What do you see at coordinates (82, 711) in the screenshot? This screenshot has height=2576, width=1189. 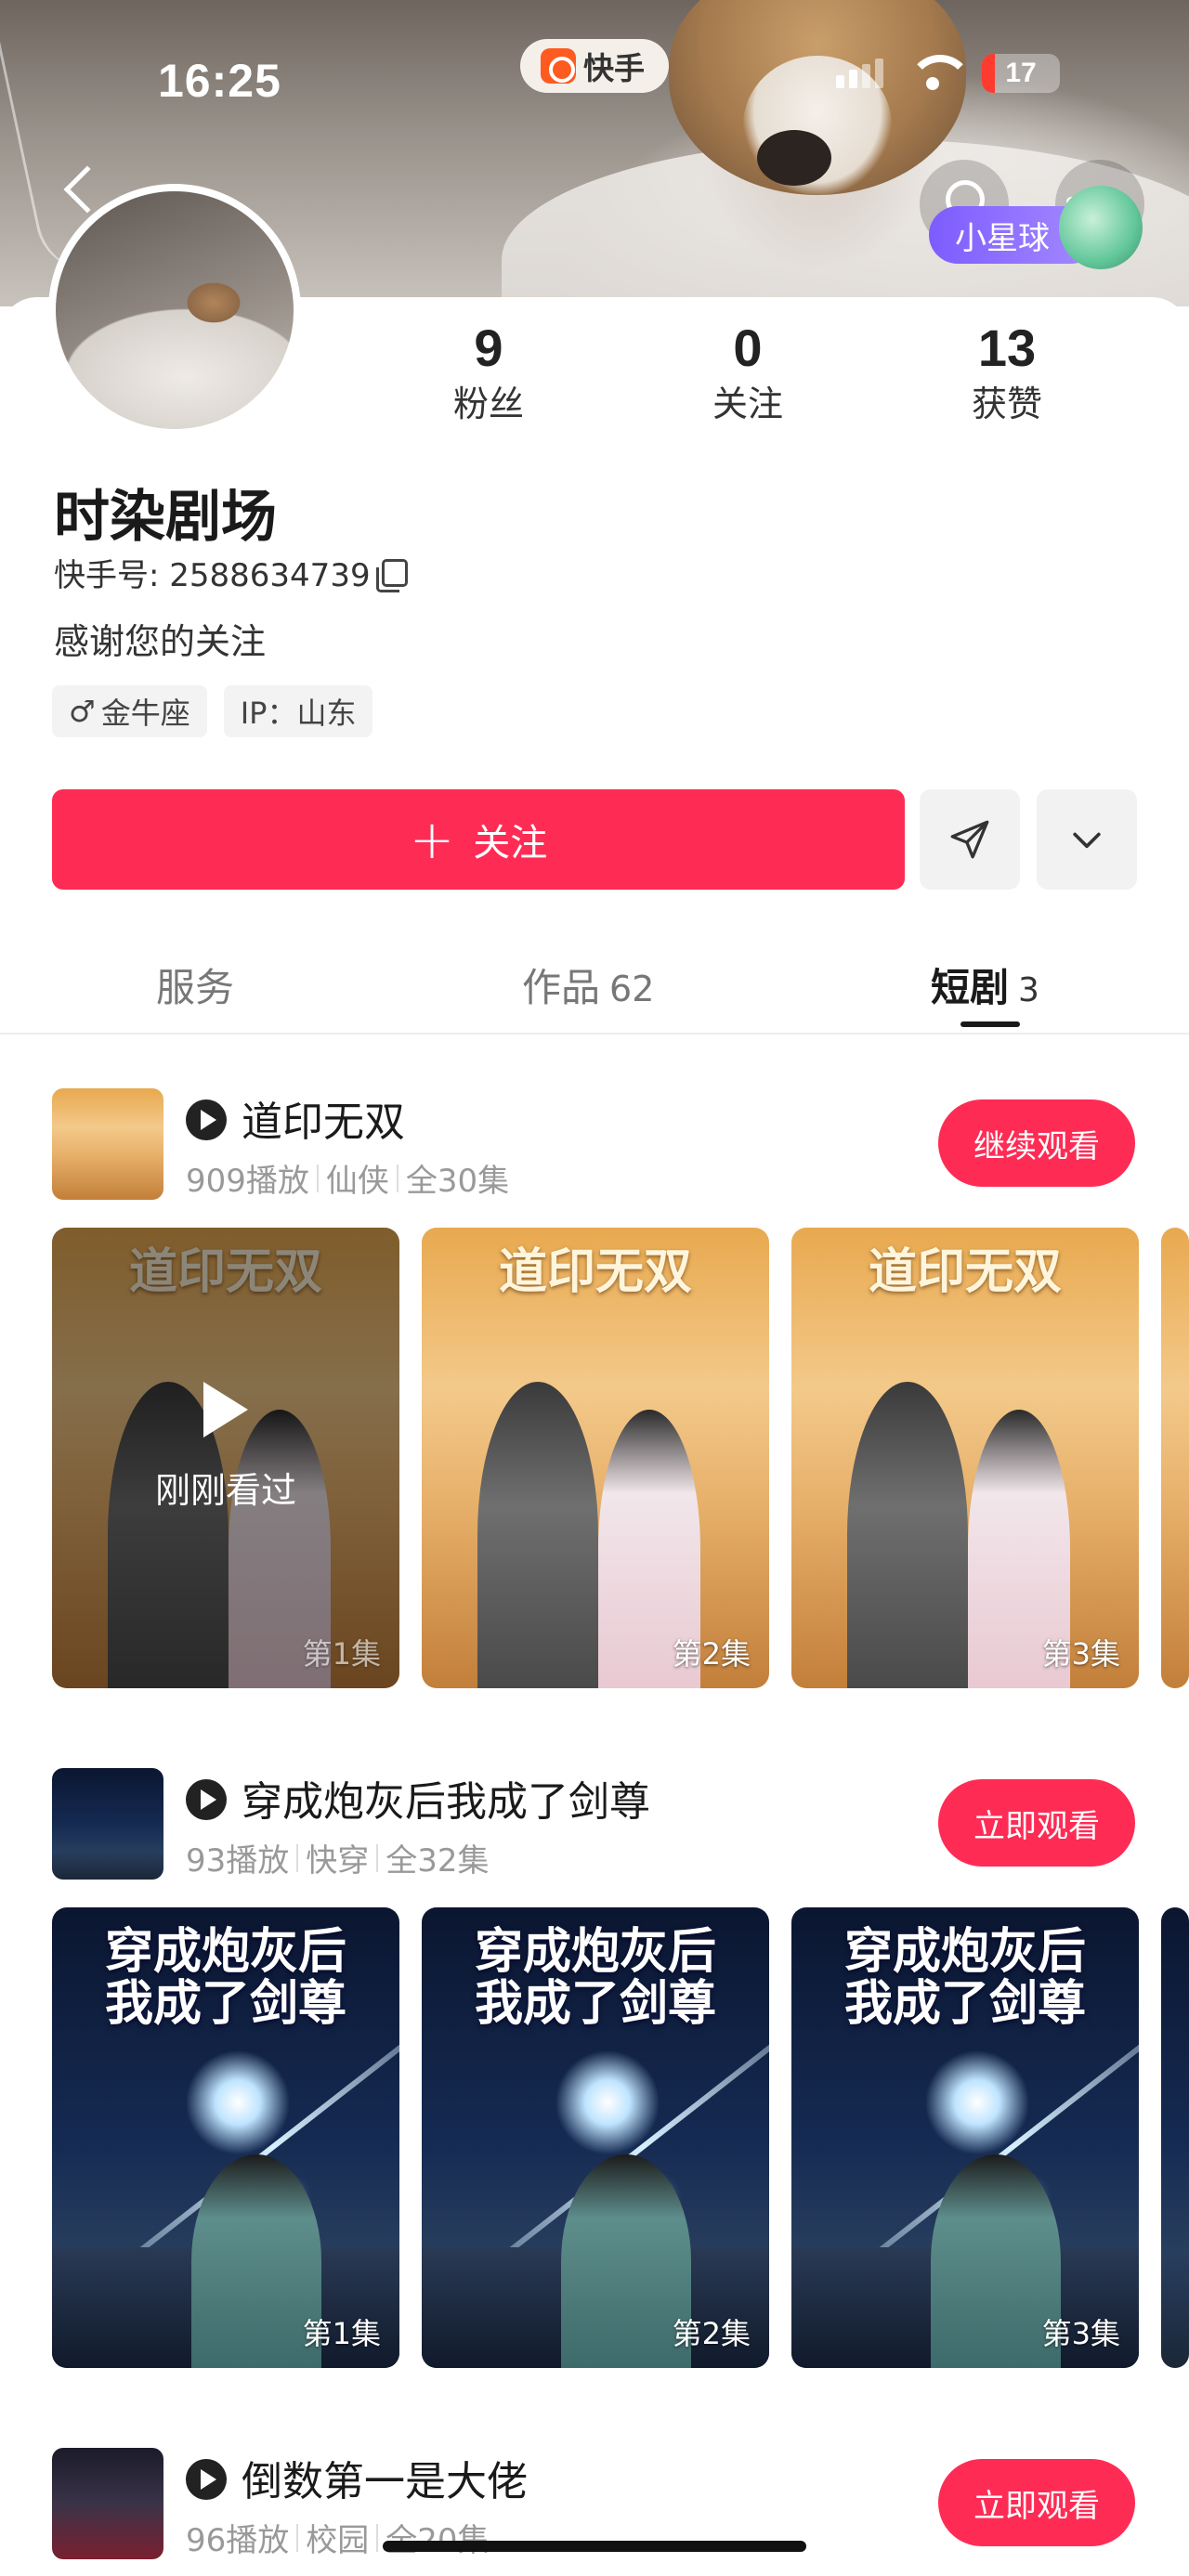 I see `male-icon: ♂` at bounding box center [82, 711].